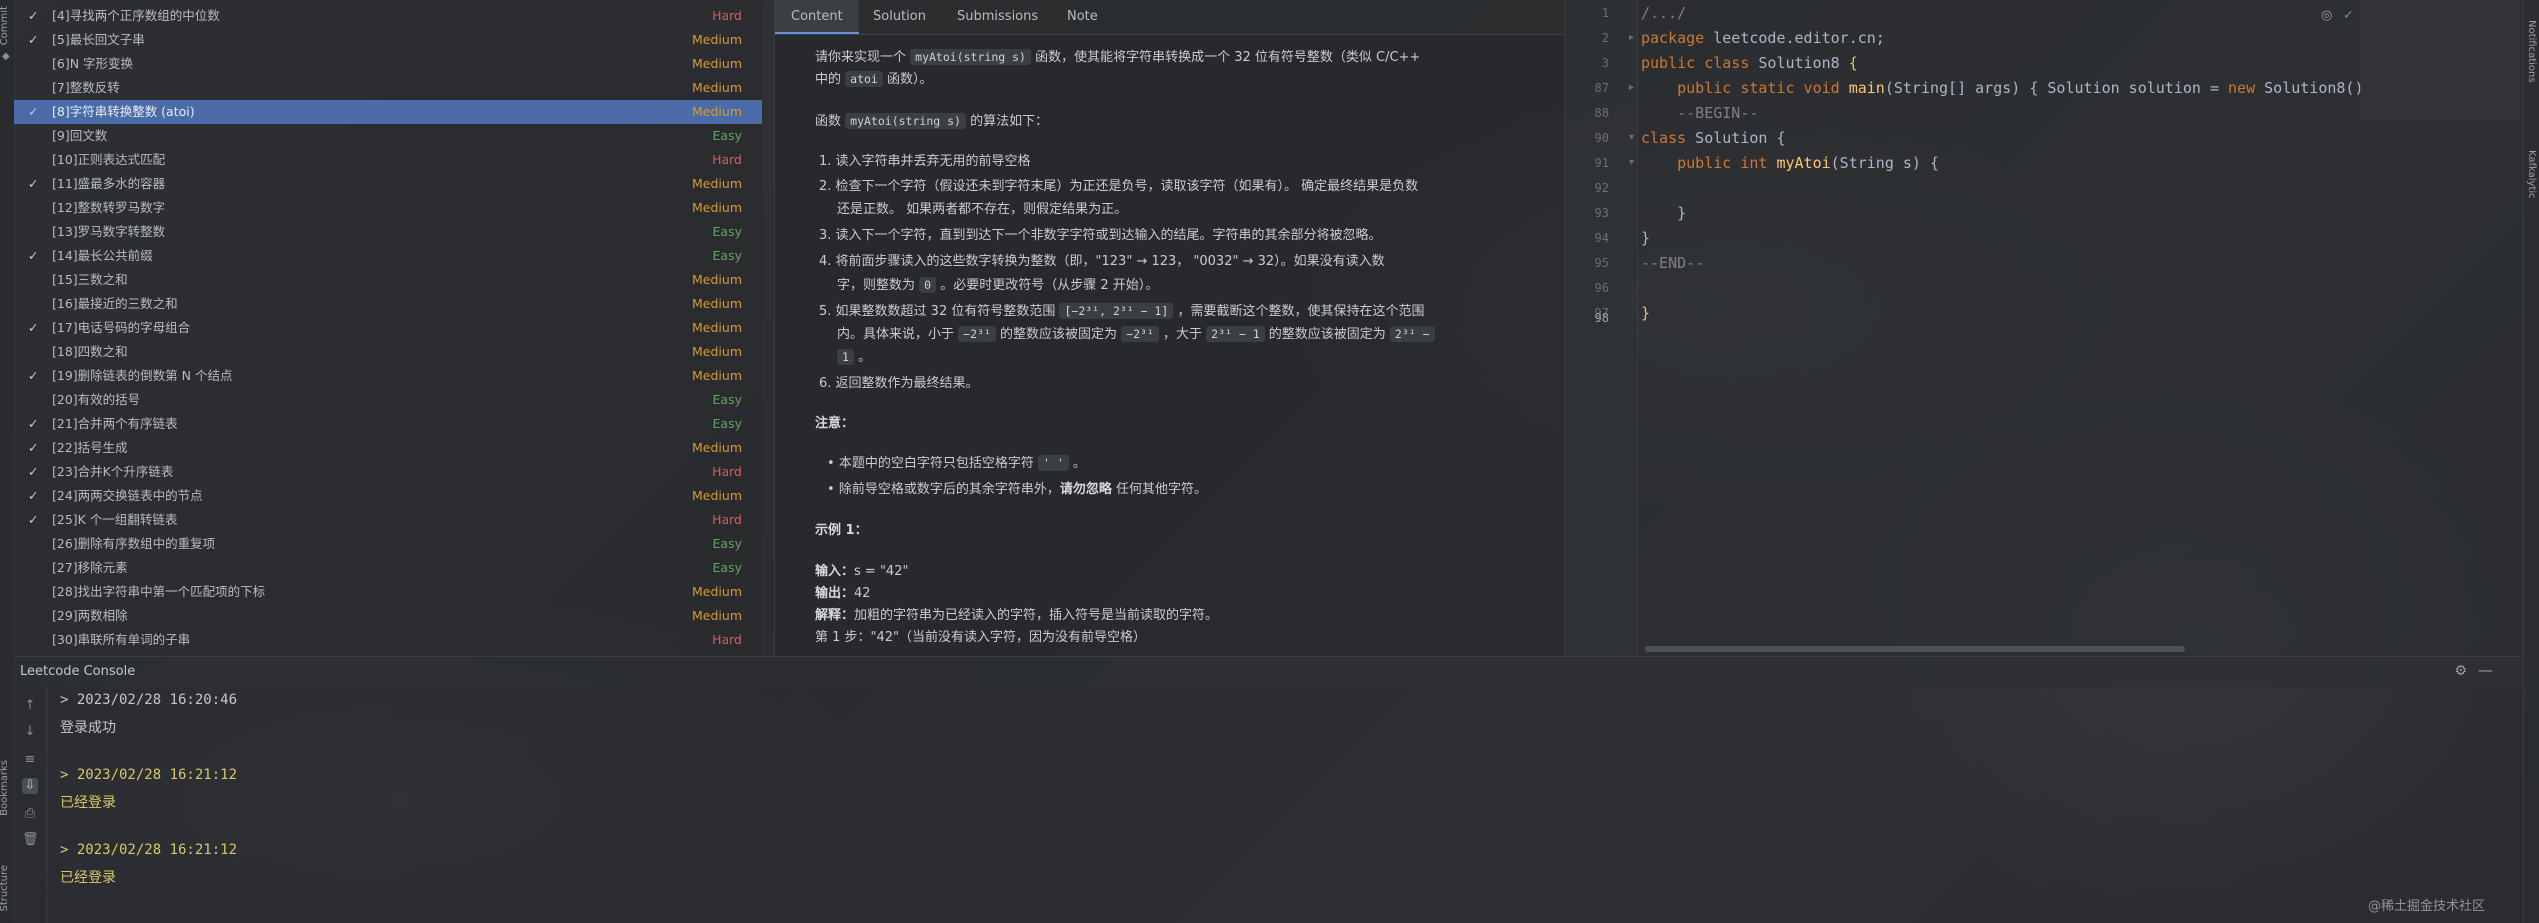 The image size is (2539, 923). Describe the element at coordinates (1235, 334) in the screenshot. I see `pos-code: 2³¹ − 1` at that location.